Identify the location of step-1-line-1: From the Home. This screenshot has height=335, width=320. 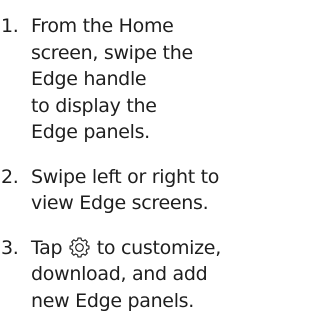
(102, 26).